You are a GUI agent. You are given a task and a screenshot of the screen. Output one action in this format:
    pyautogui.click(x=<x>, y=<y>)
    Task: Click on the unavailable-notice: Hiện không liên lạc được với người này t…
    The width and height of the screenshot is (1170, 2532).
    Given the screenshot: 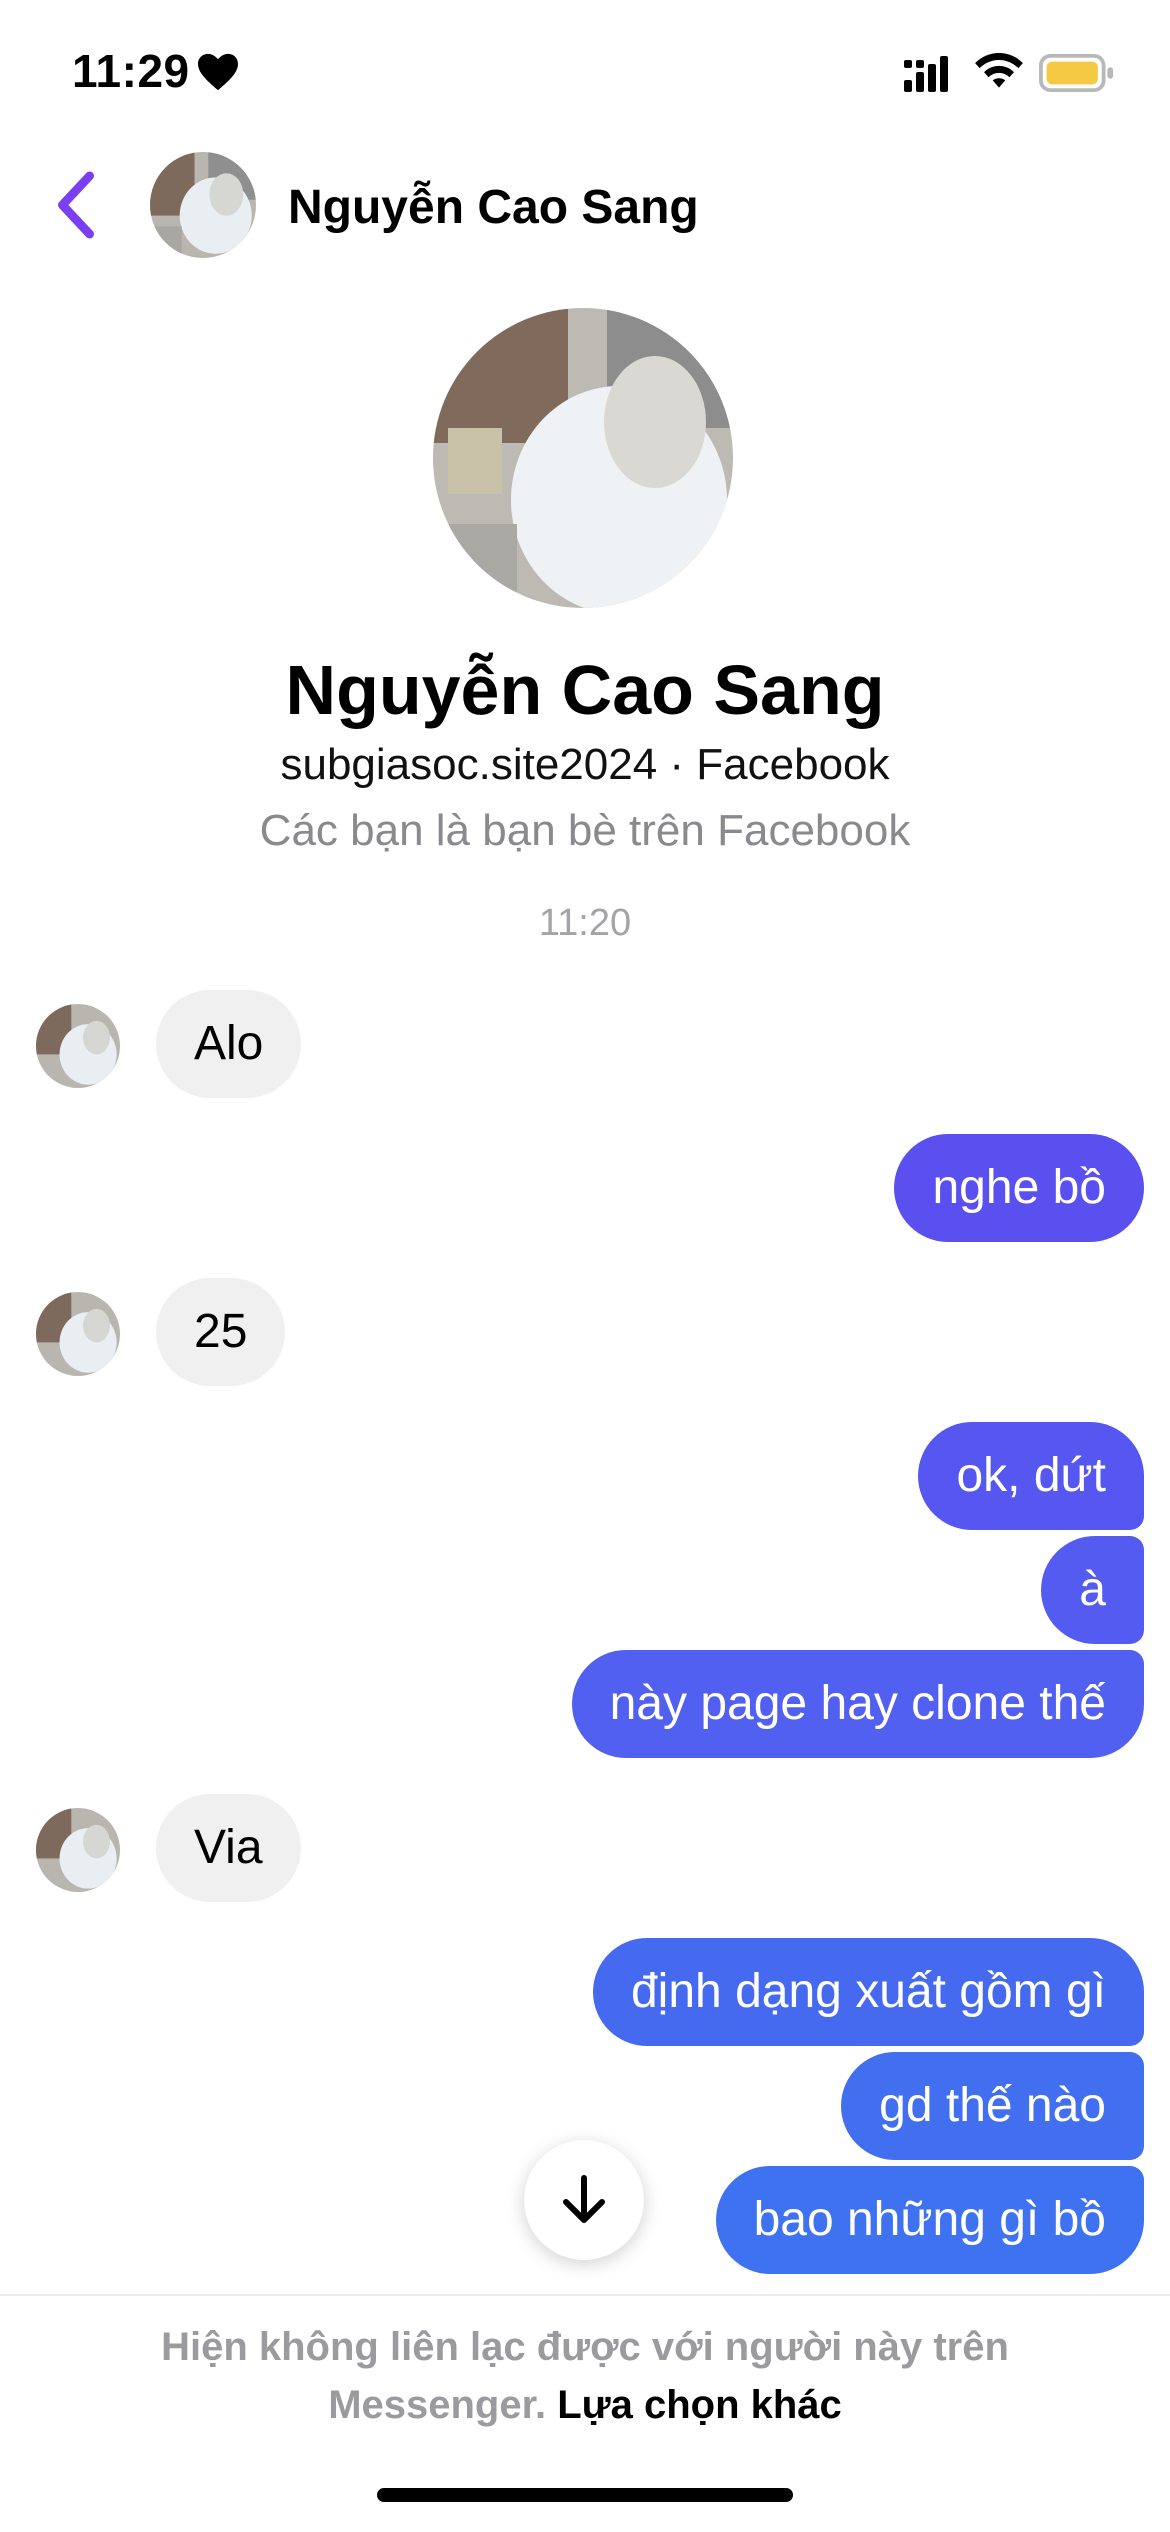 What is the action you would take?
    pyautogui.click(x=585, y=2376)
    